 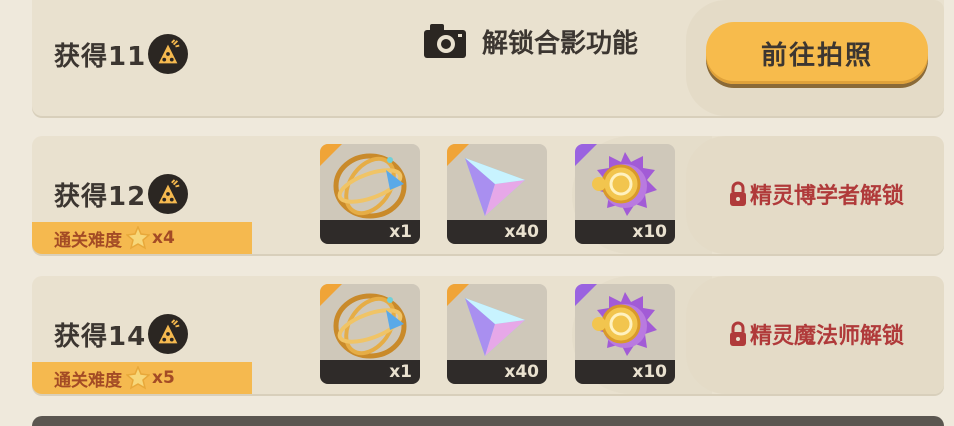 I want to click on row-title: 获得14, so click(x=121, y=334).